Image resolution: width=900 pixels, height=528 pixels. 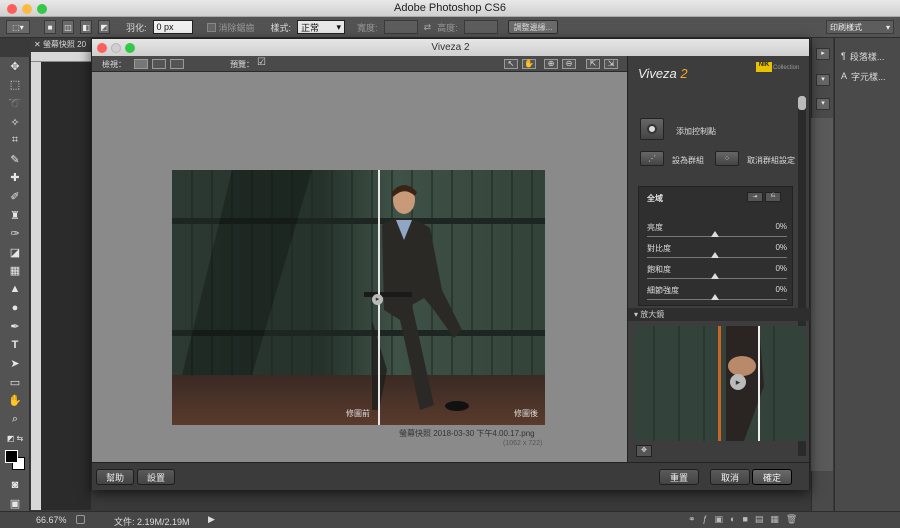 I want to click on app-title: Adobe Photoshop CS6, so click(x=450, y=8).